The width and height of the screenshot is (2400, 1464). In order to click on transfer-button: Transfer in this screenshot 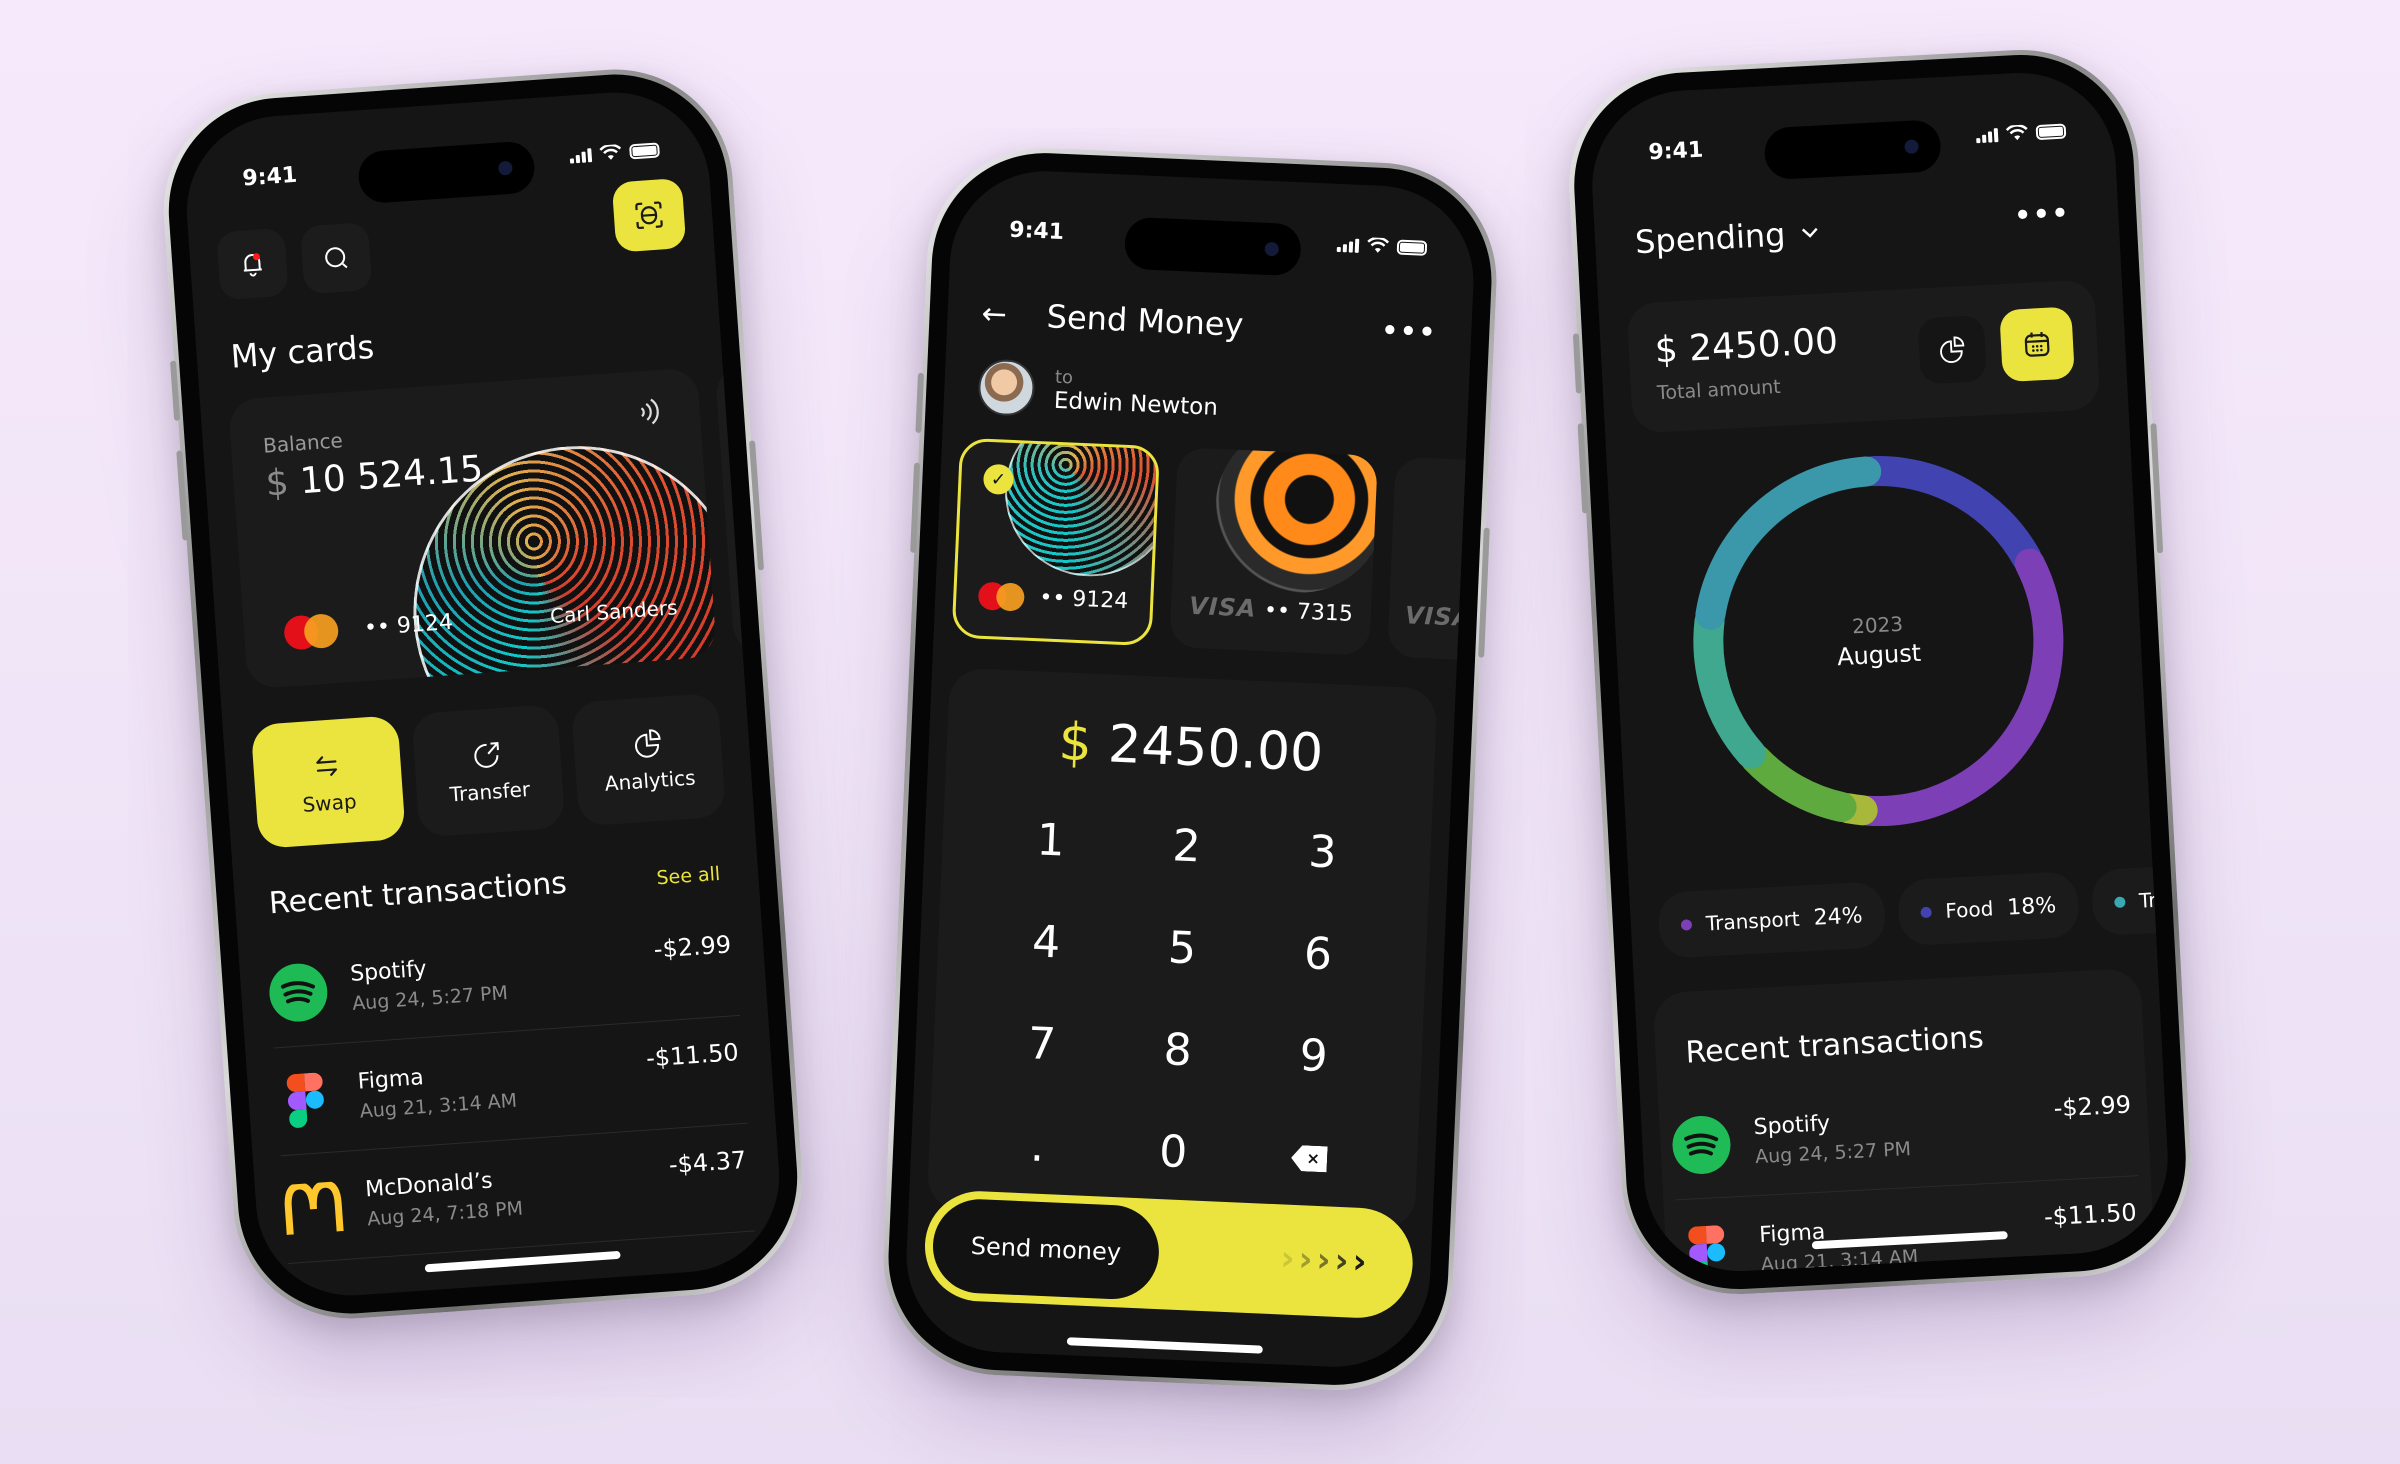, I will do `click(488, 770)`.